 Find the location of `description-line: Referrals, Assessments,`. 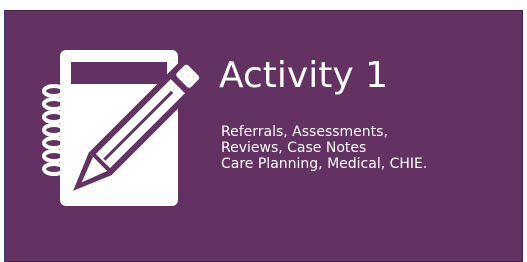

description-line: Referrals, Assessments, is located at coordinates (304, 132).